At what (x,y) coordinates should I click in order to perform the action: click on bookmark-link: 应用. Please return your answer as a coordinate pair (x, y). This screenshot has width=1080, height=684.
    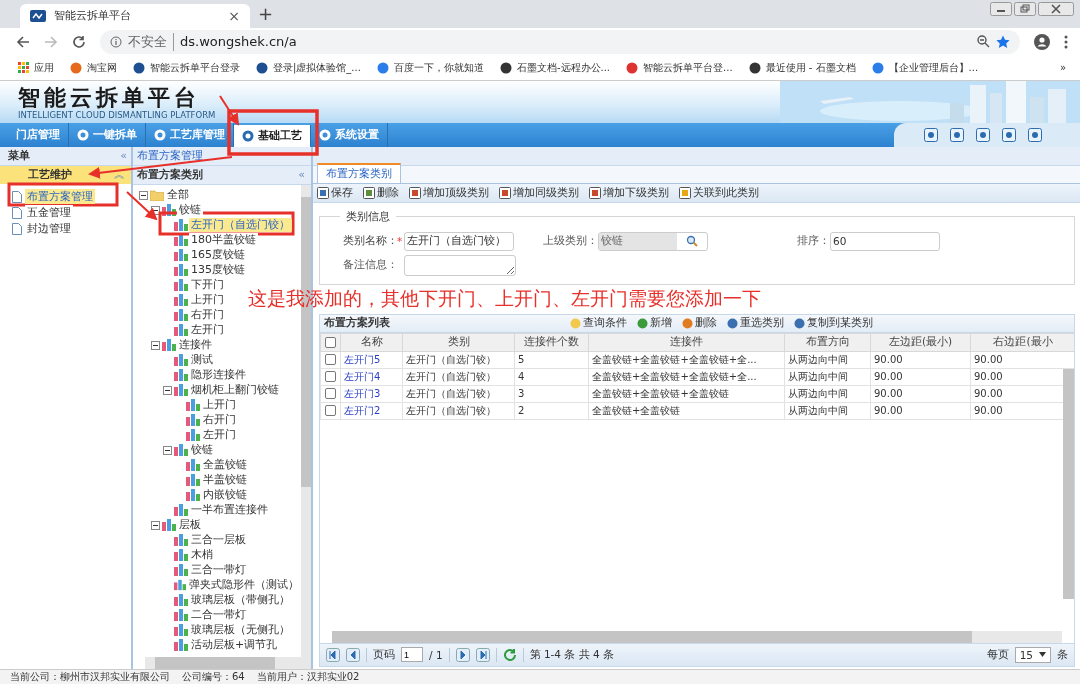
    Looking at the image, I should click on (36, 67).